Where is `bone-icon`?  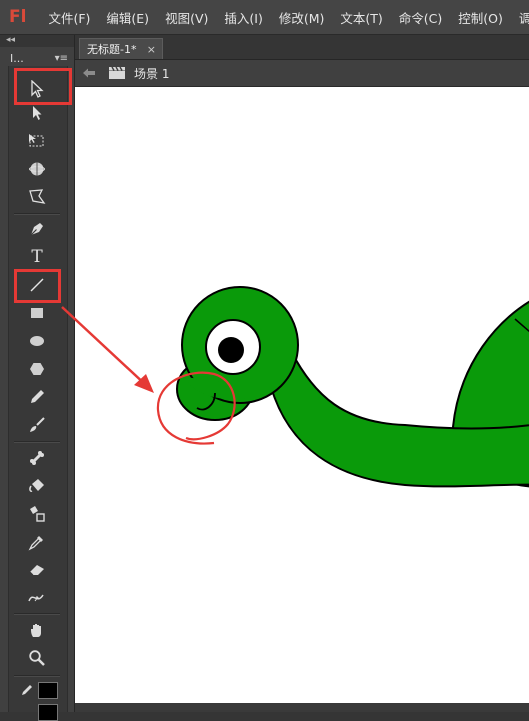 bone-icon is located at coordinates (37, 458).